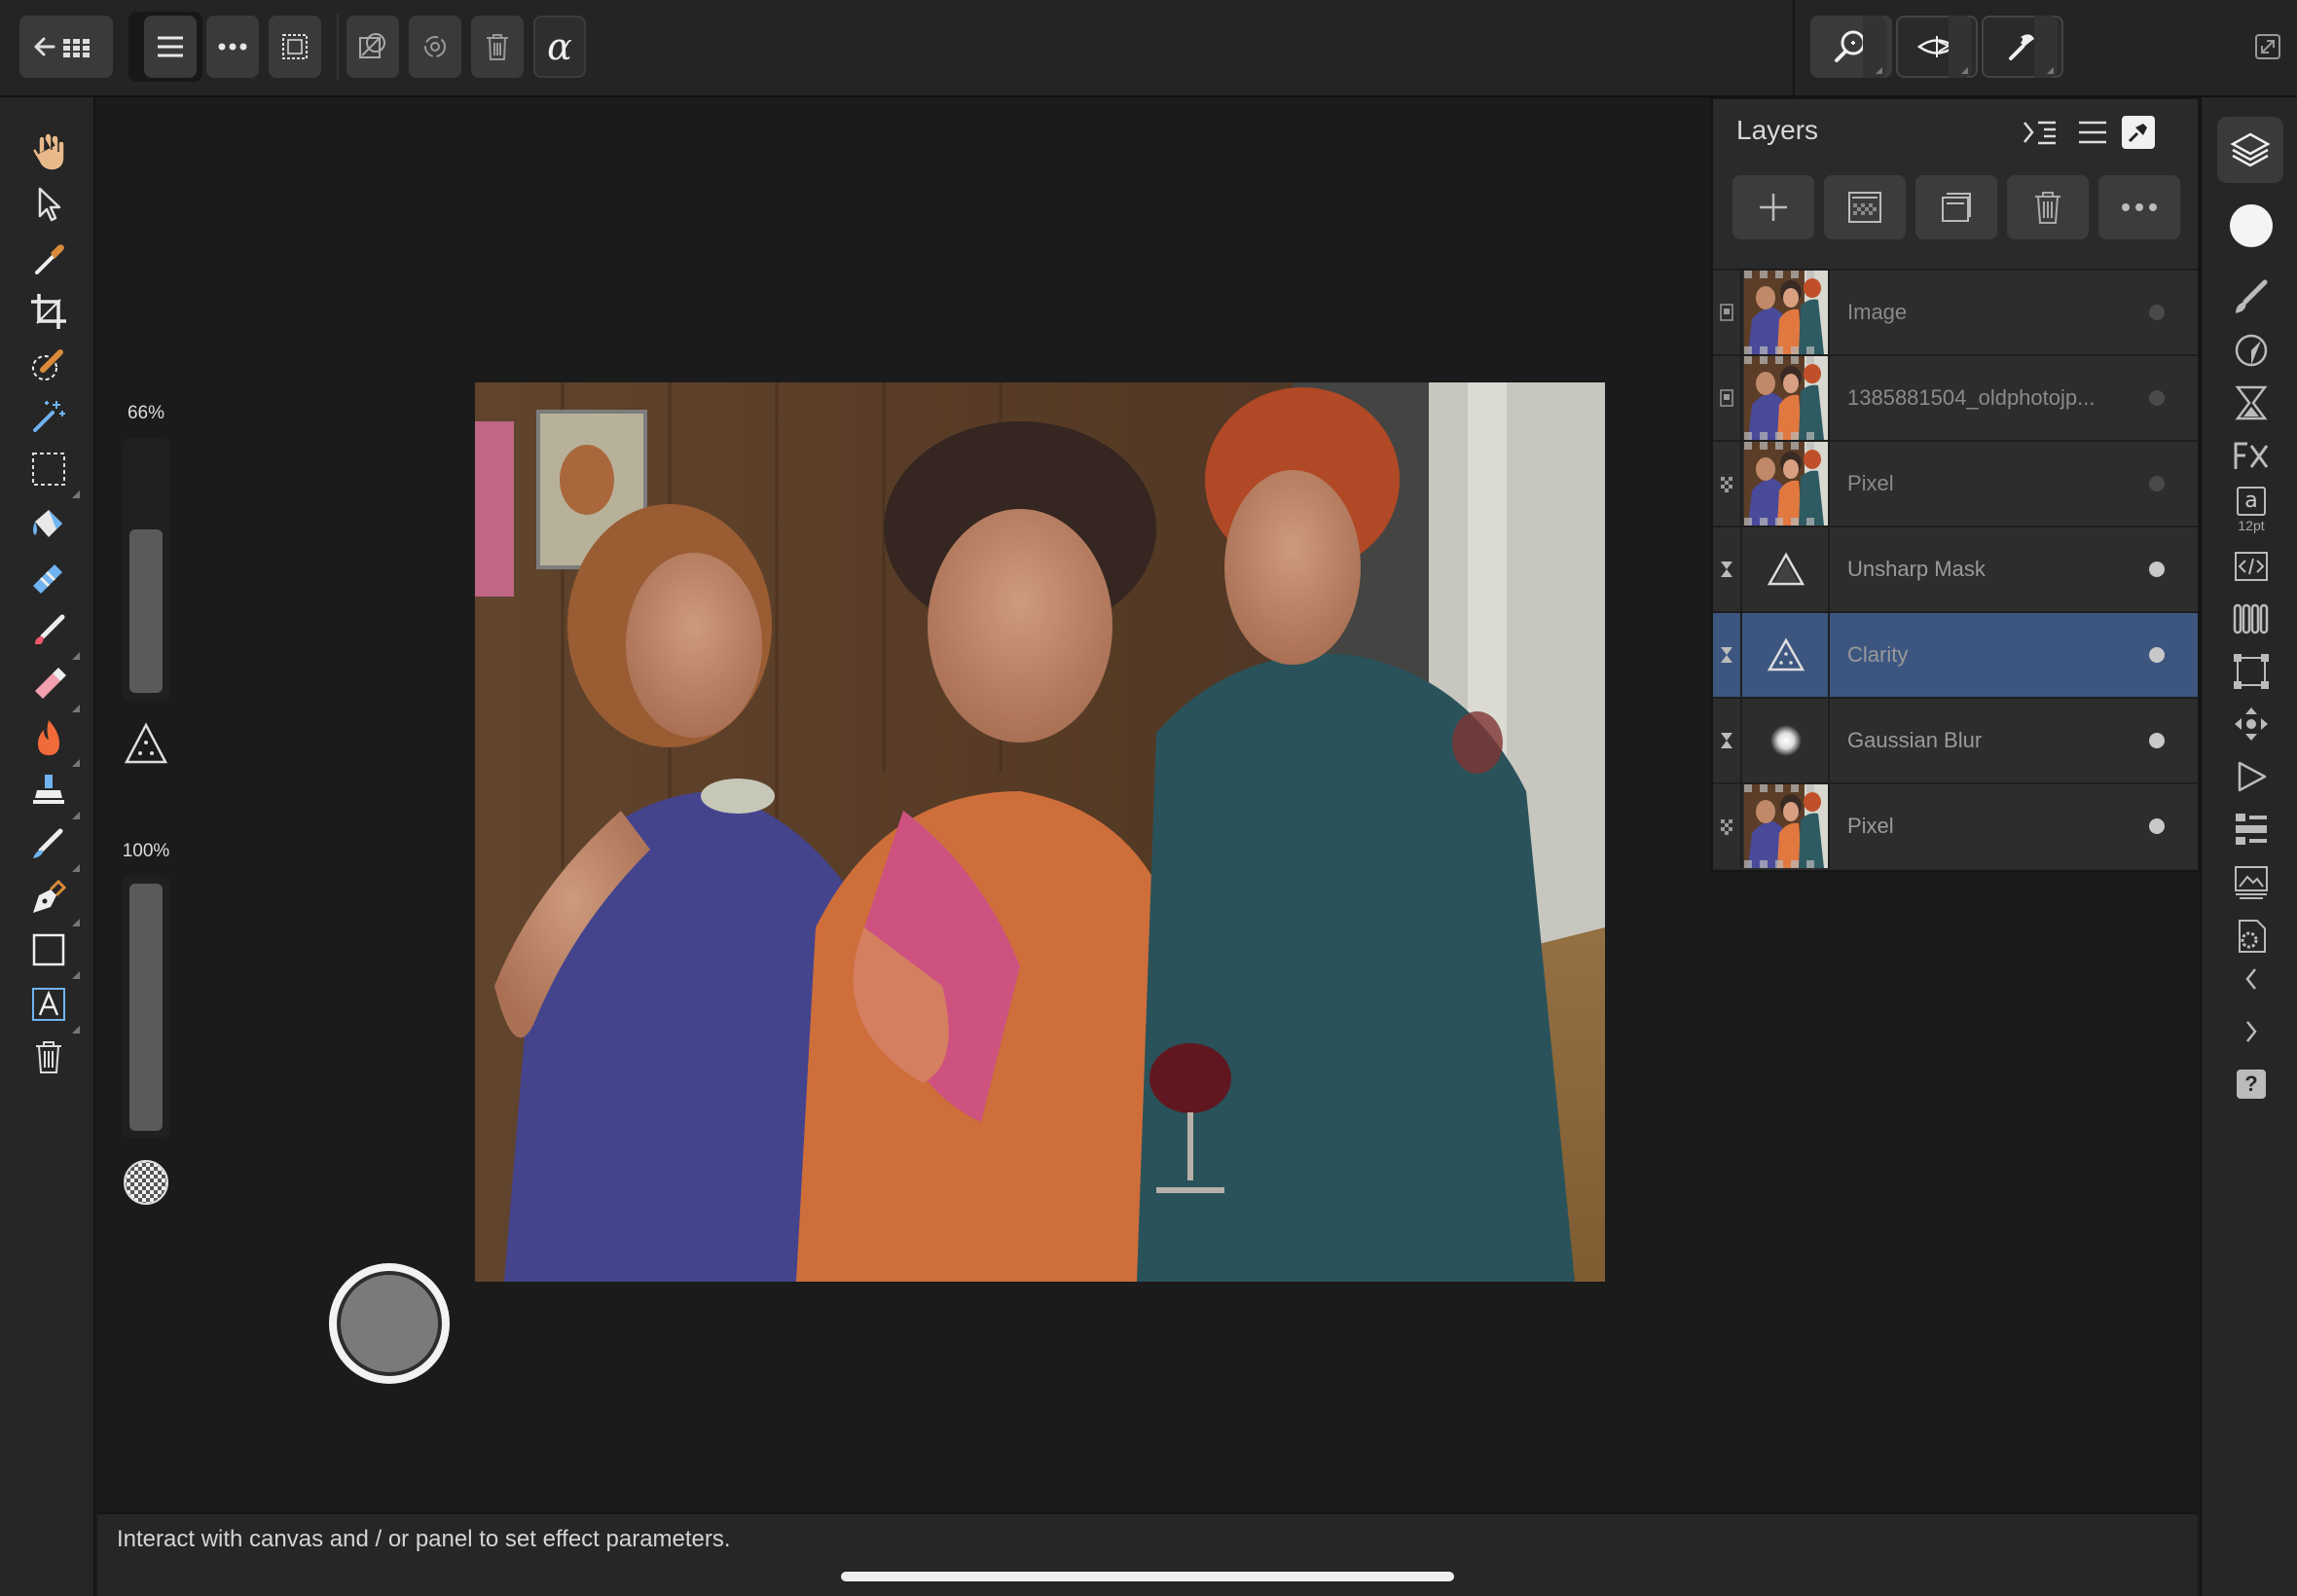 The height and width of the screenshot is (1596, 2297). I want to click on character-size-label: 12pt, so click(2251, 525).